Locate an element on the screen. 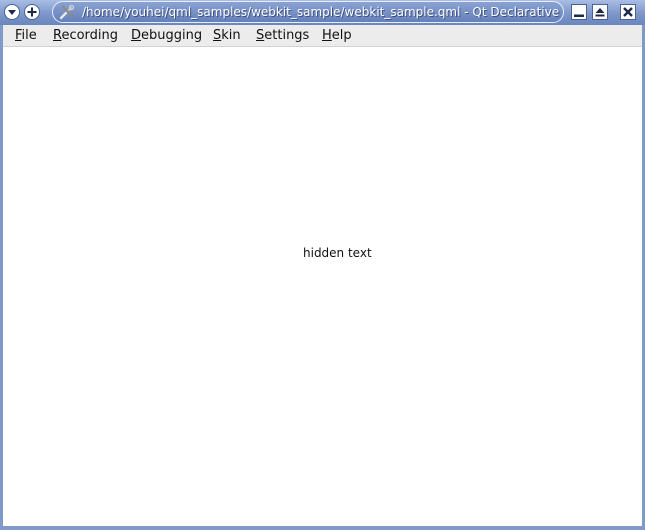 The width and height of the screenshot is (645, 530). menu-debugging: Debugging is located at coordinates (166, 36).